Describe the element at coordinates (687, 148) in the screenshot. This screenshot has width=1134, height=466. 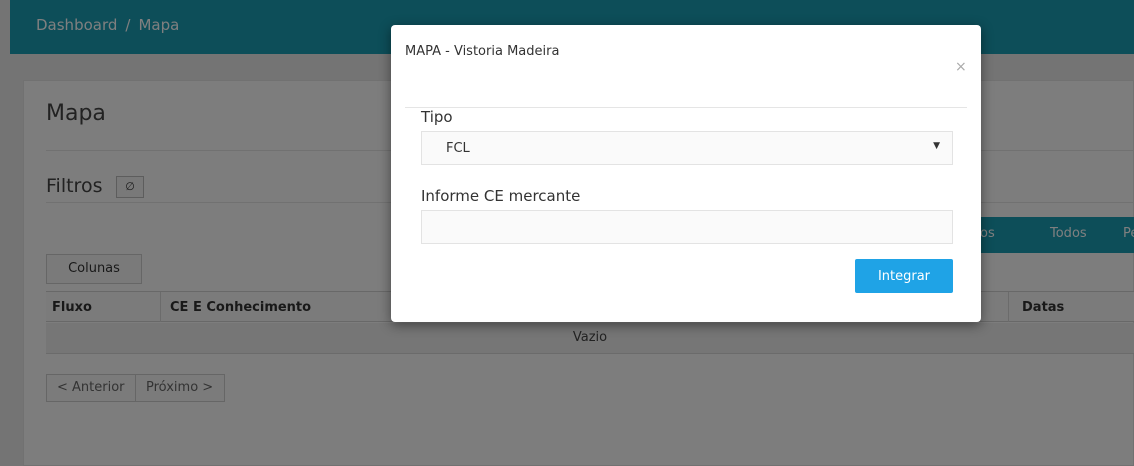
I see `tipo-select: FCL ▼` at that location.